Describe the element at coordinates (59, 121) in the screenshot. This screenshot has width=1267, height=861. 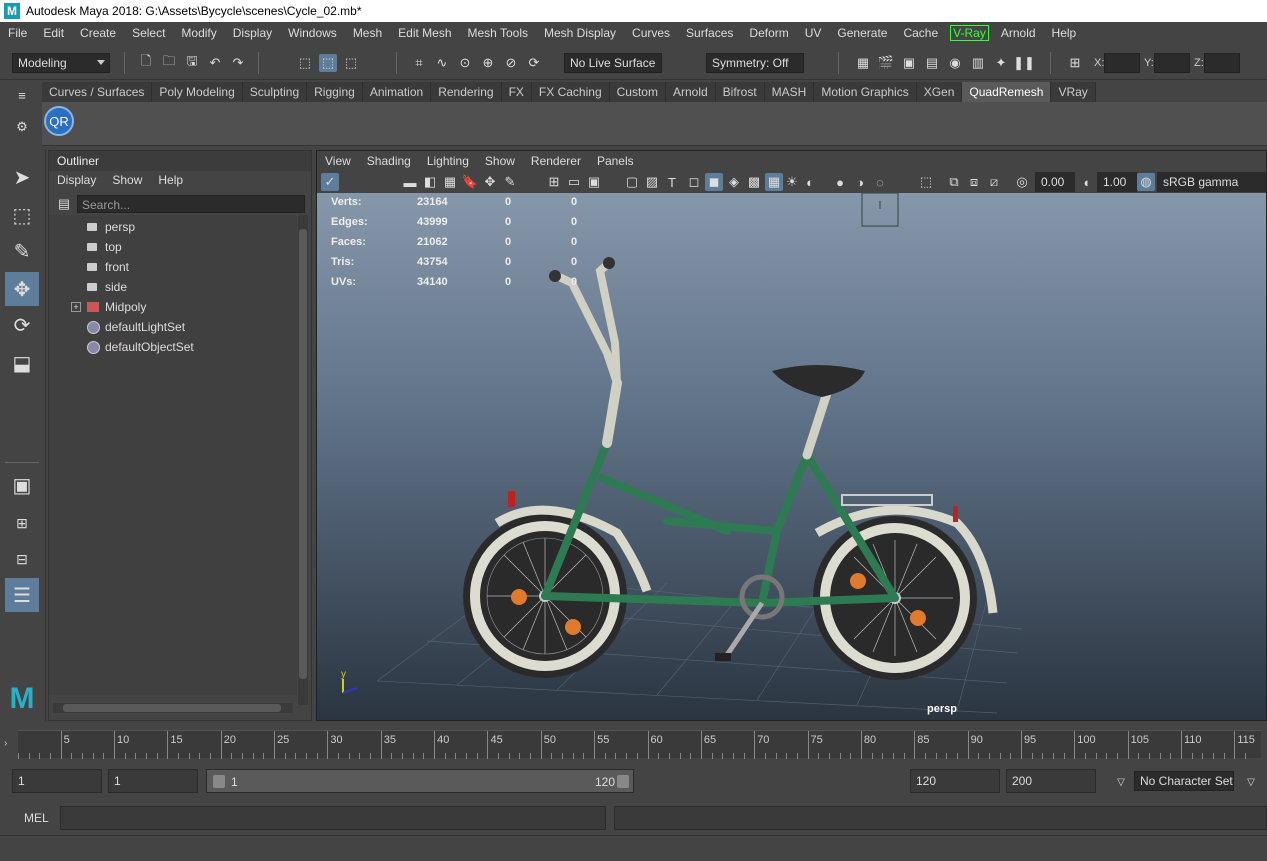
I see `quadremesh-button: QR` at that location.